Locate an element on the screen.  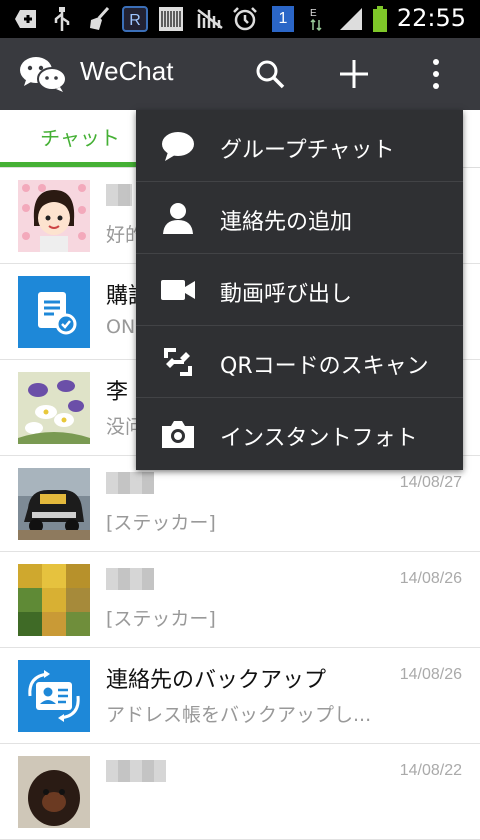
pixelated-avatar is located at coordinates (54, 600).